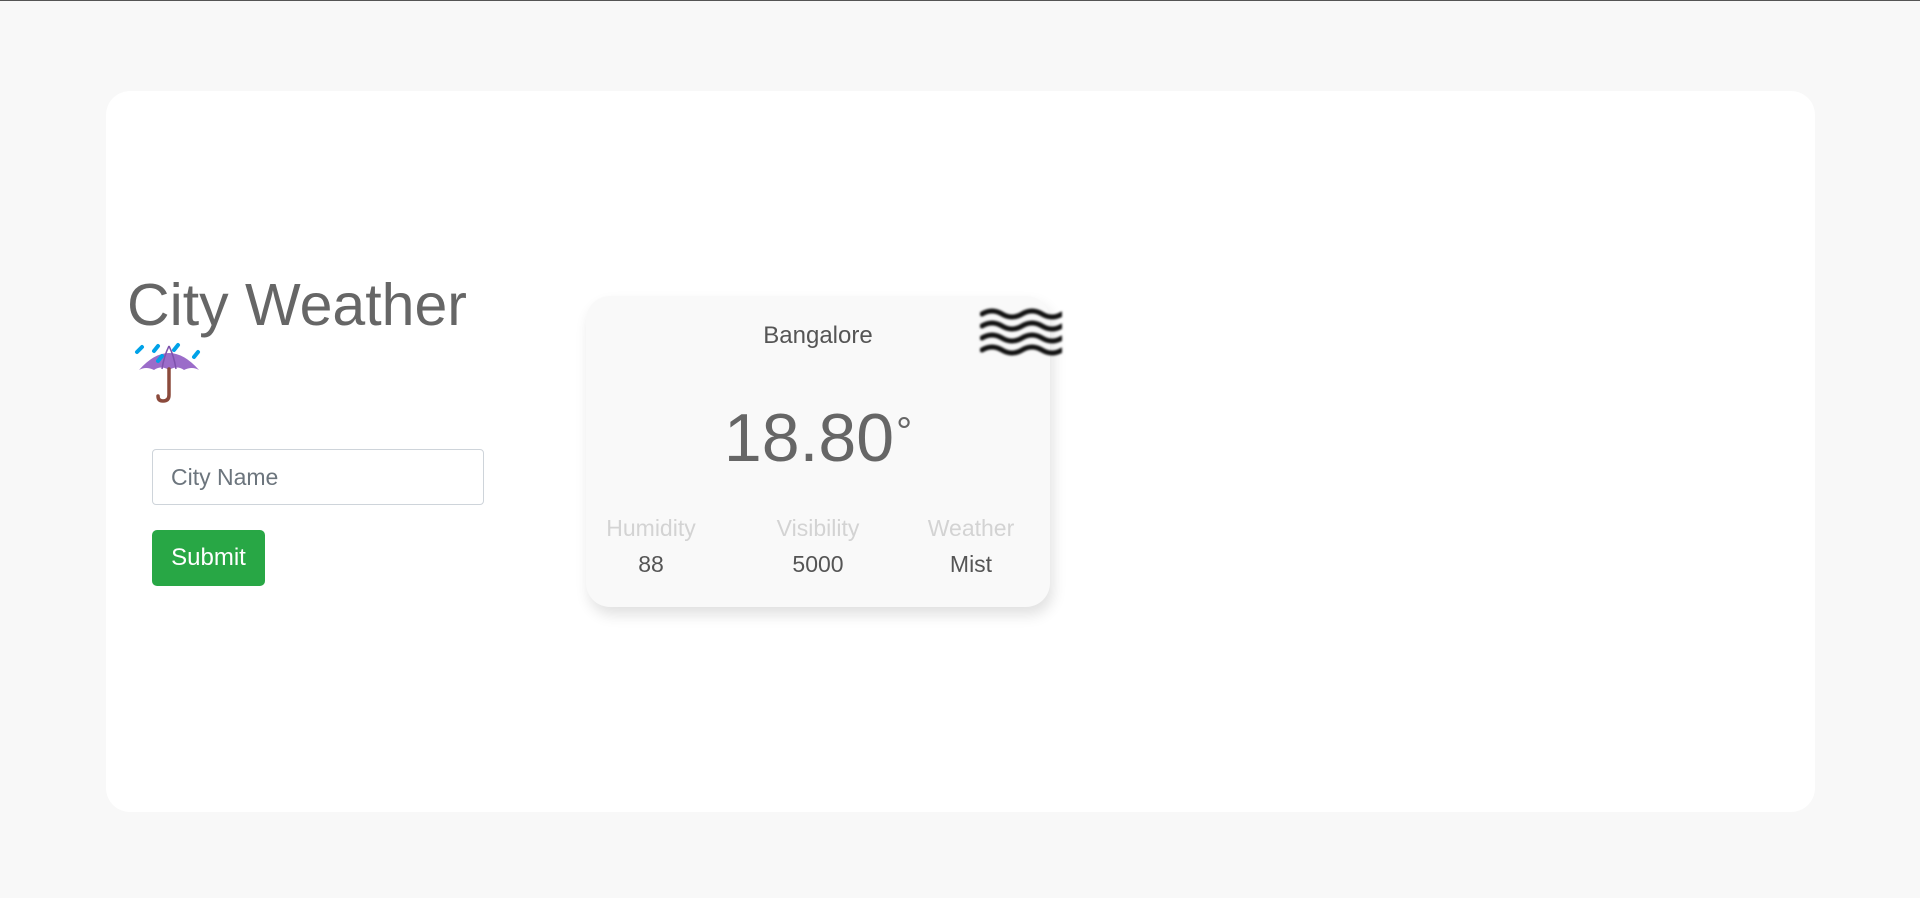 The image size is (1920, 898). I want to click on stat-label: Humidity, so click(651, 528).